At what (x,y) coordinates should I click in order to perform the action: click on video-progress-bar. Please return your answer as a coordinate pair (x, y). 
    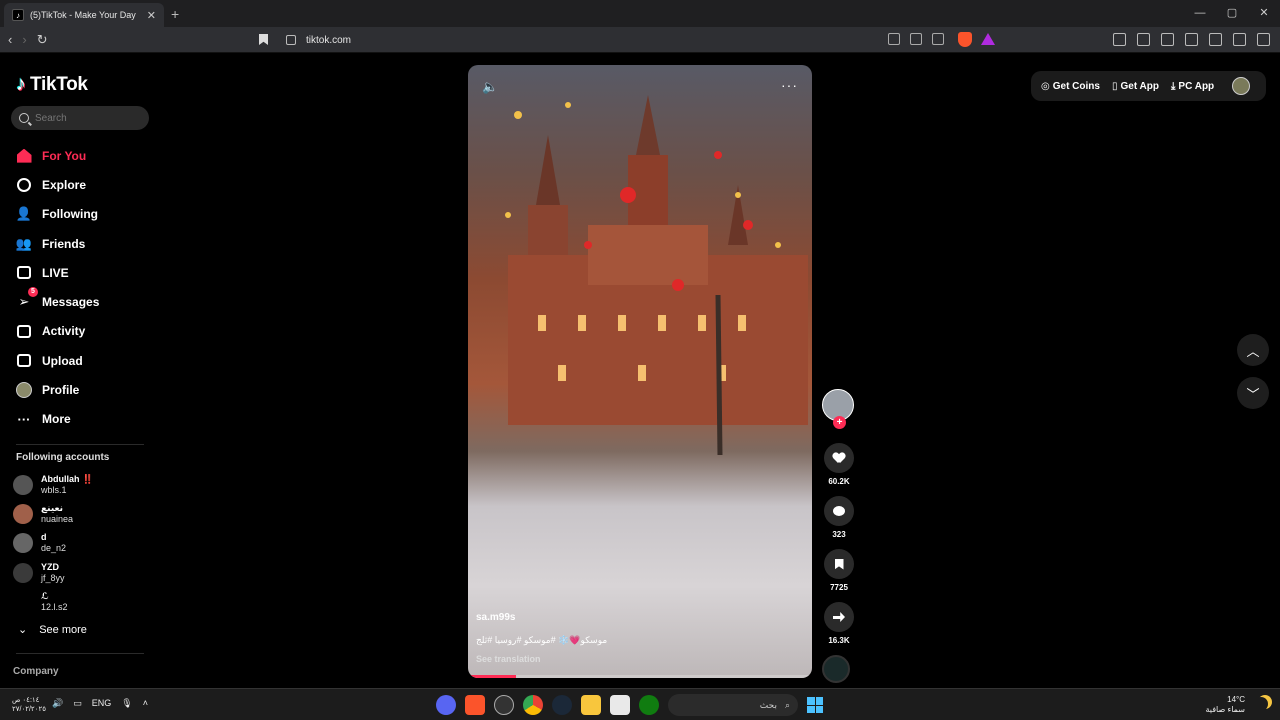
    Looking at the image, I should click on (640, 676).